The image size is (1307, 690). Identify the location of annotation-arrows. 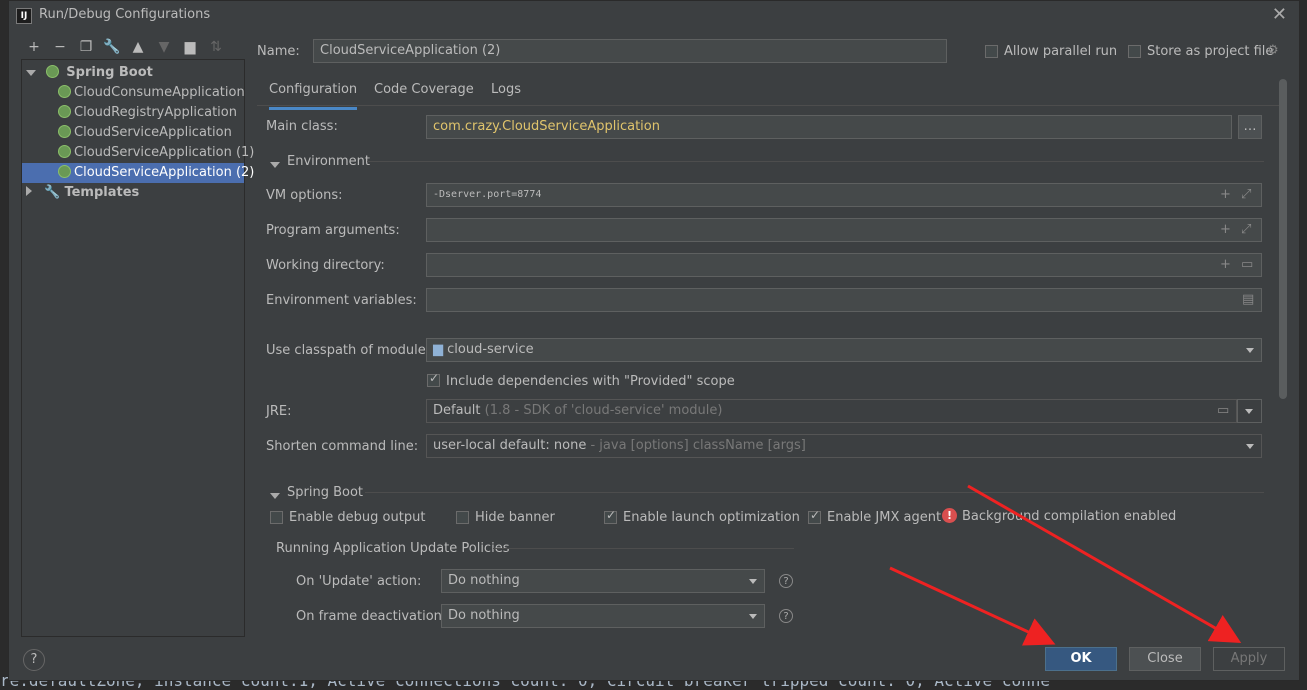
(1065, 565).